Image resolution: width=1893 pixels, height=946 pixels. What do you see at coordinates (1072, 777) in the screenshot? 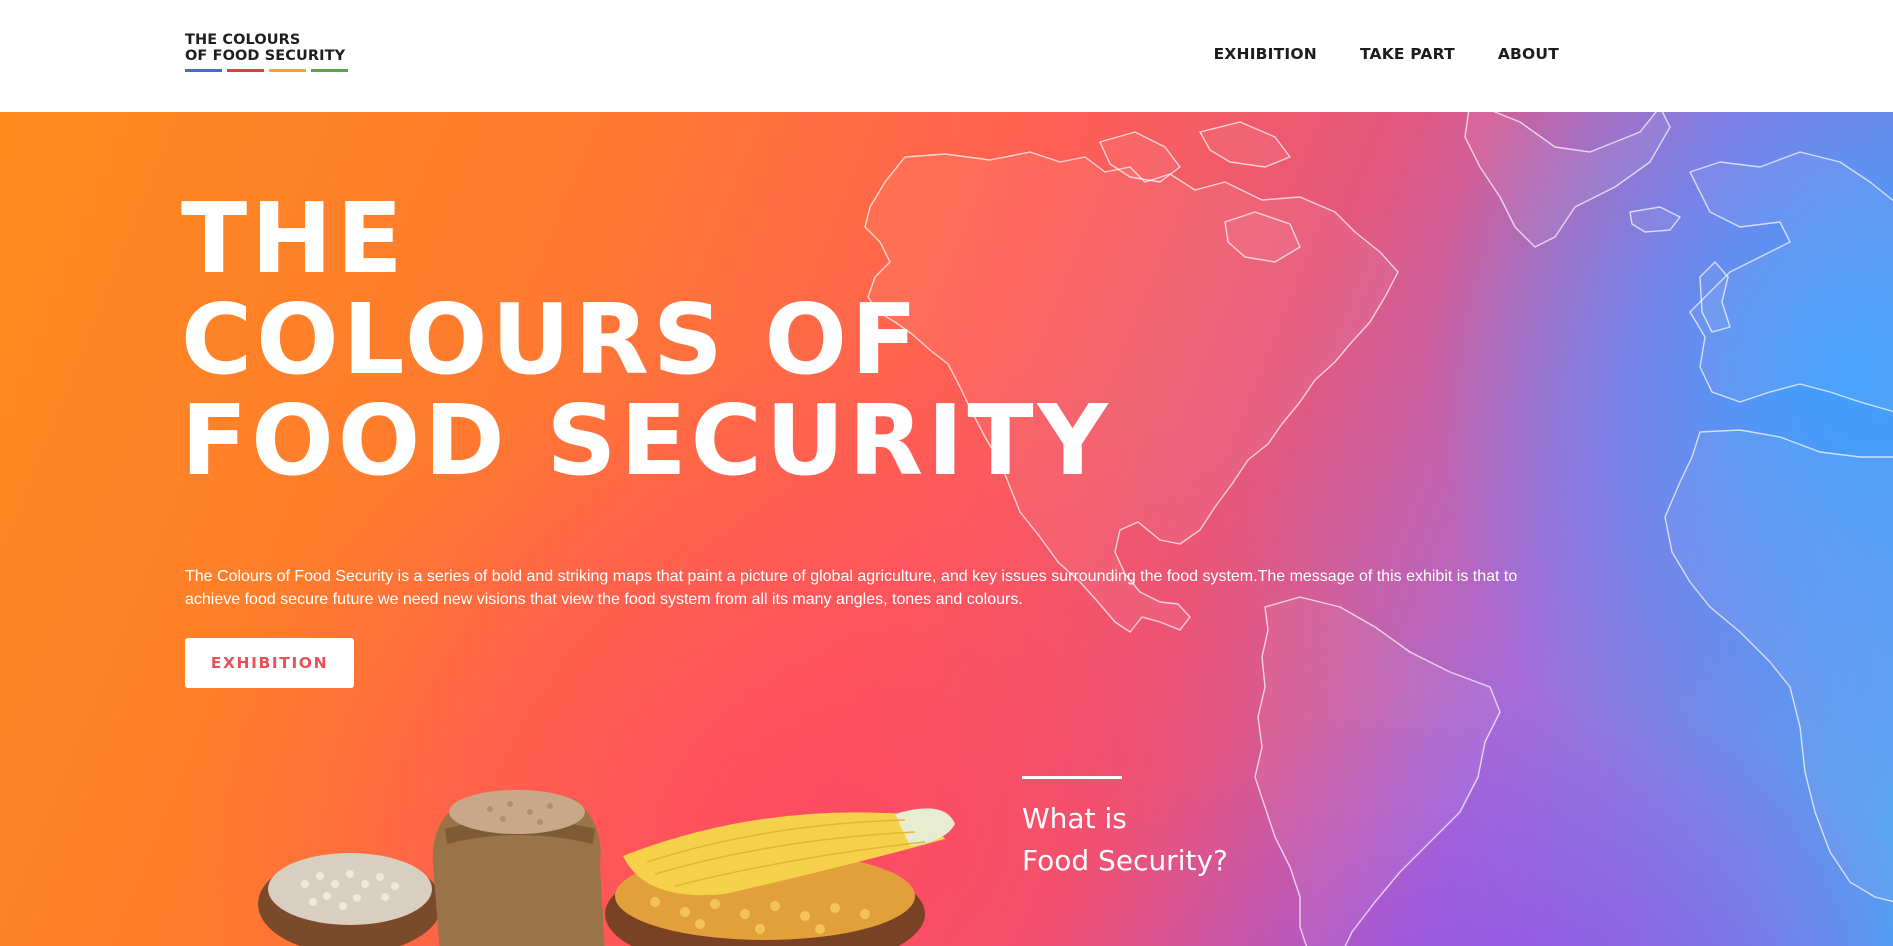
I see `what-is-divider` at bounding box center [1072, 777].